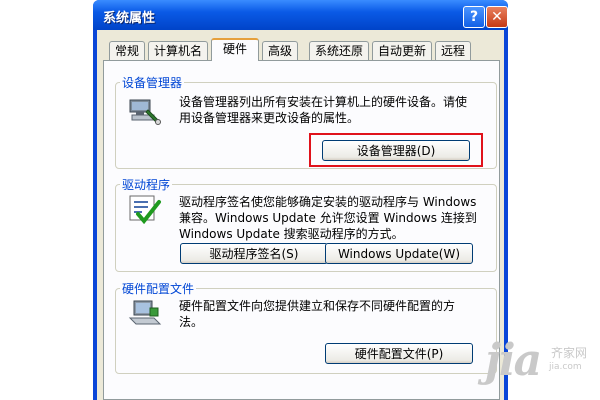 This screenshot has height=400, width=600. What do you see at coordinates (328, 202) in the screenshot?
I see `drivers-desc-line1: 驱动程序签名使您能够确定安装的驱动程序与 Windows` at bounding box center [328, 202].